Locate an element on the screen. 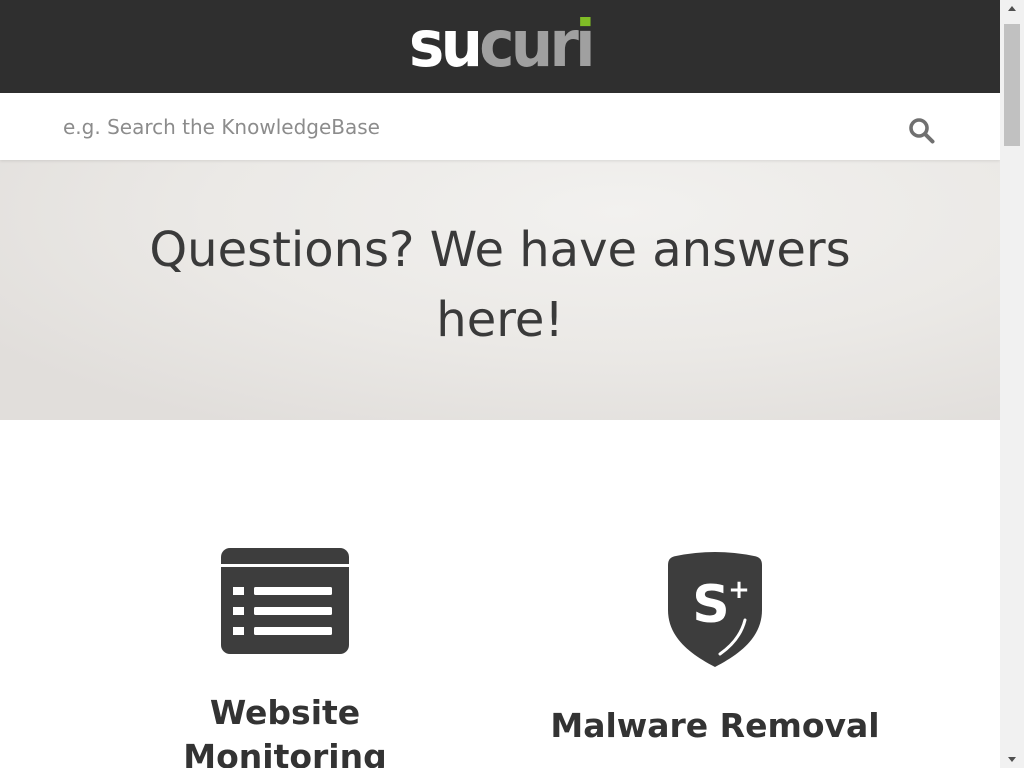 Image resolution: width=1024 pixels, height=768 pixels. scroll-up-button is located at coordinates (1012, 8).